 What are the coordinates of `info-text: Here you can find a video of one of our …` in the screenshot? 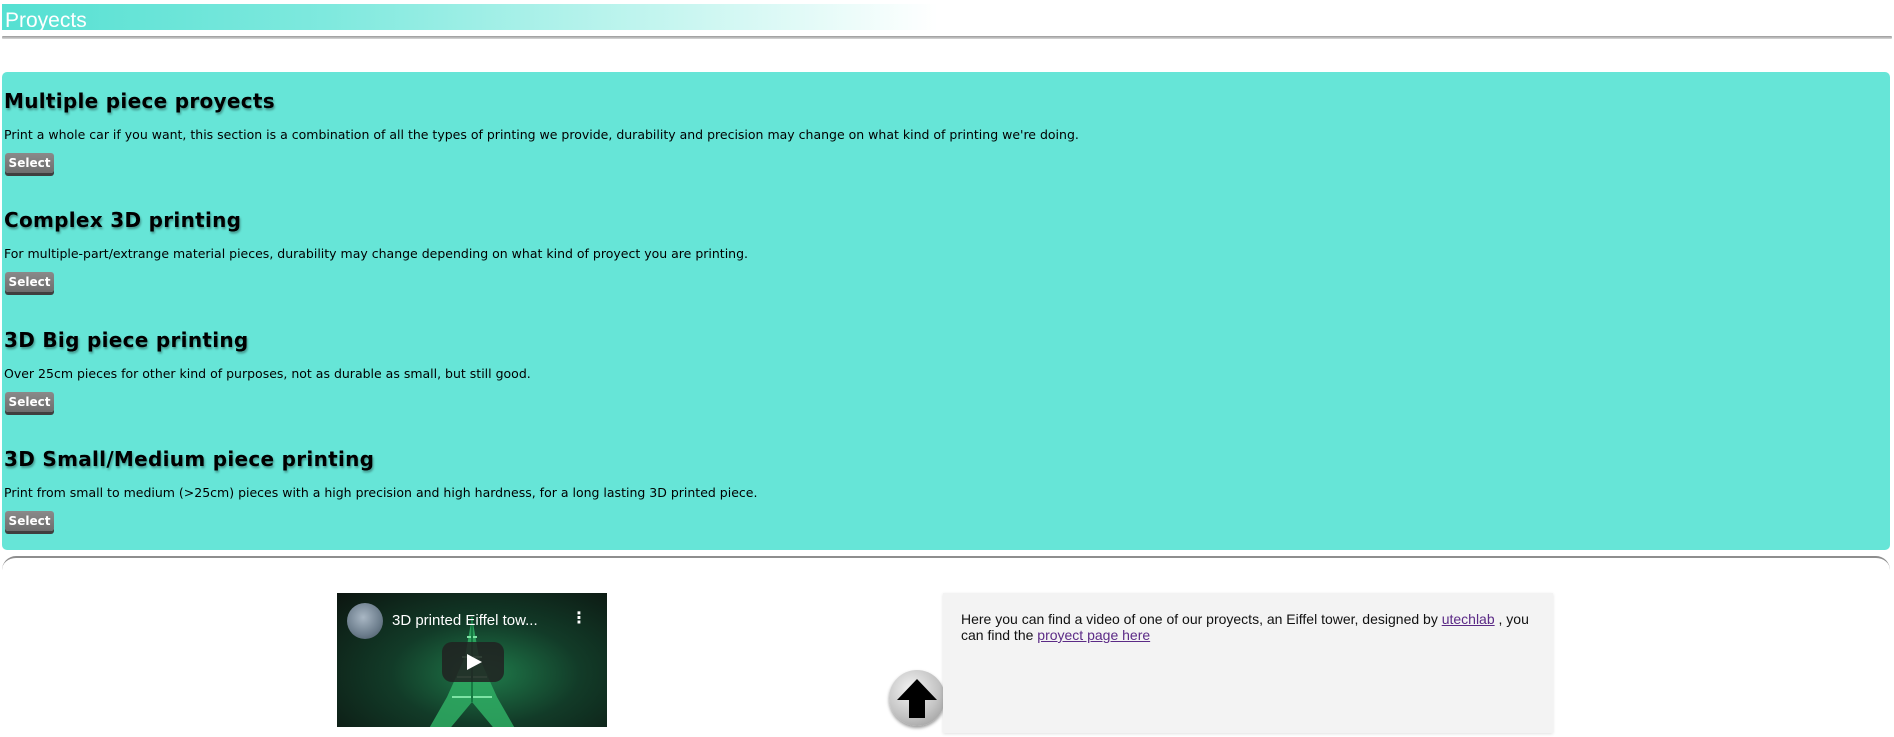 It's located at (1251, 627).